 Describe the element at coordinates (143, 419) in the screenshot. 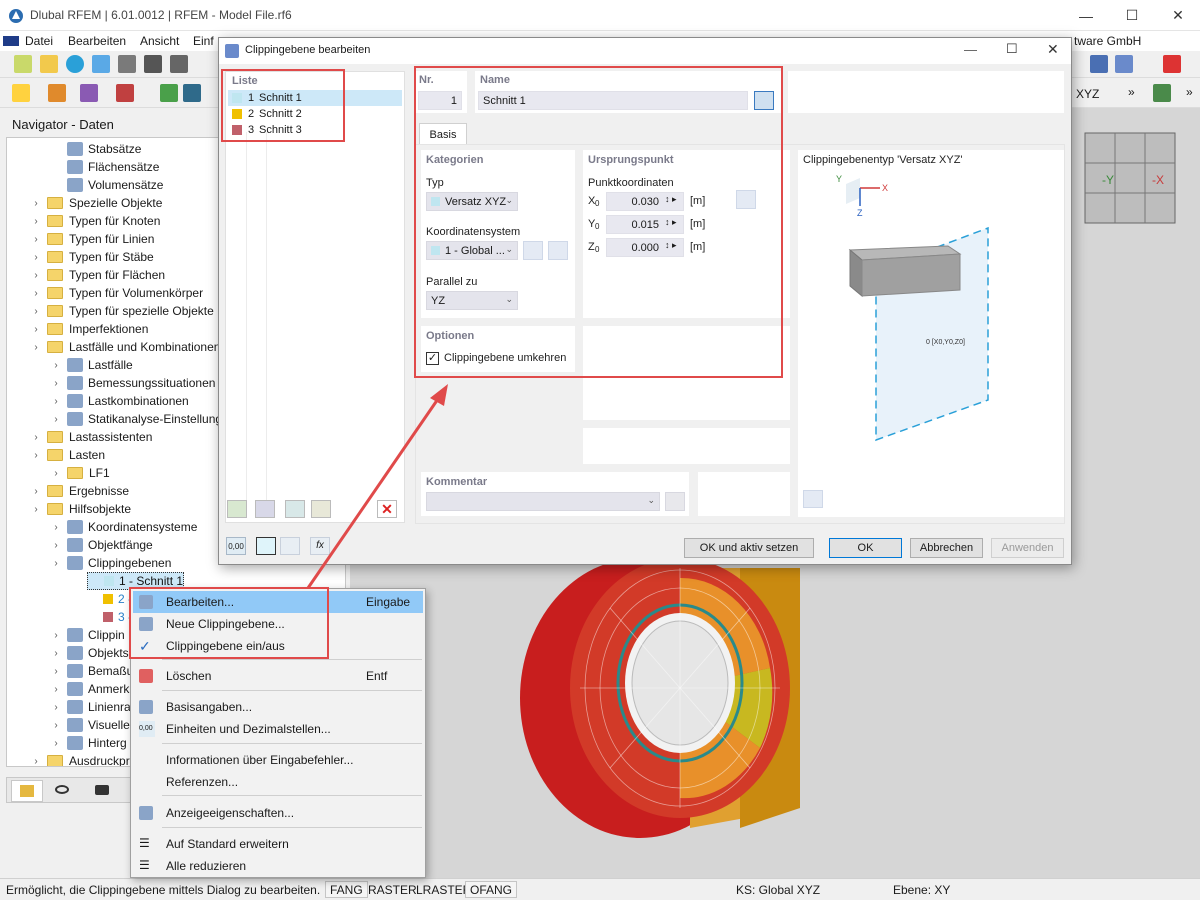

I see `tree-item: › Statikanalyse-Einstellungen` at that location.